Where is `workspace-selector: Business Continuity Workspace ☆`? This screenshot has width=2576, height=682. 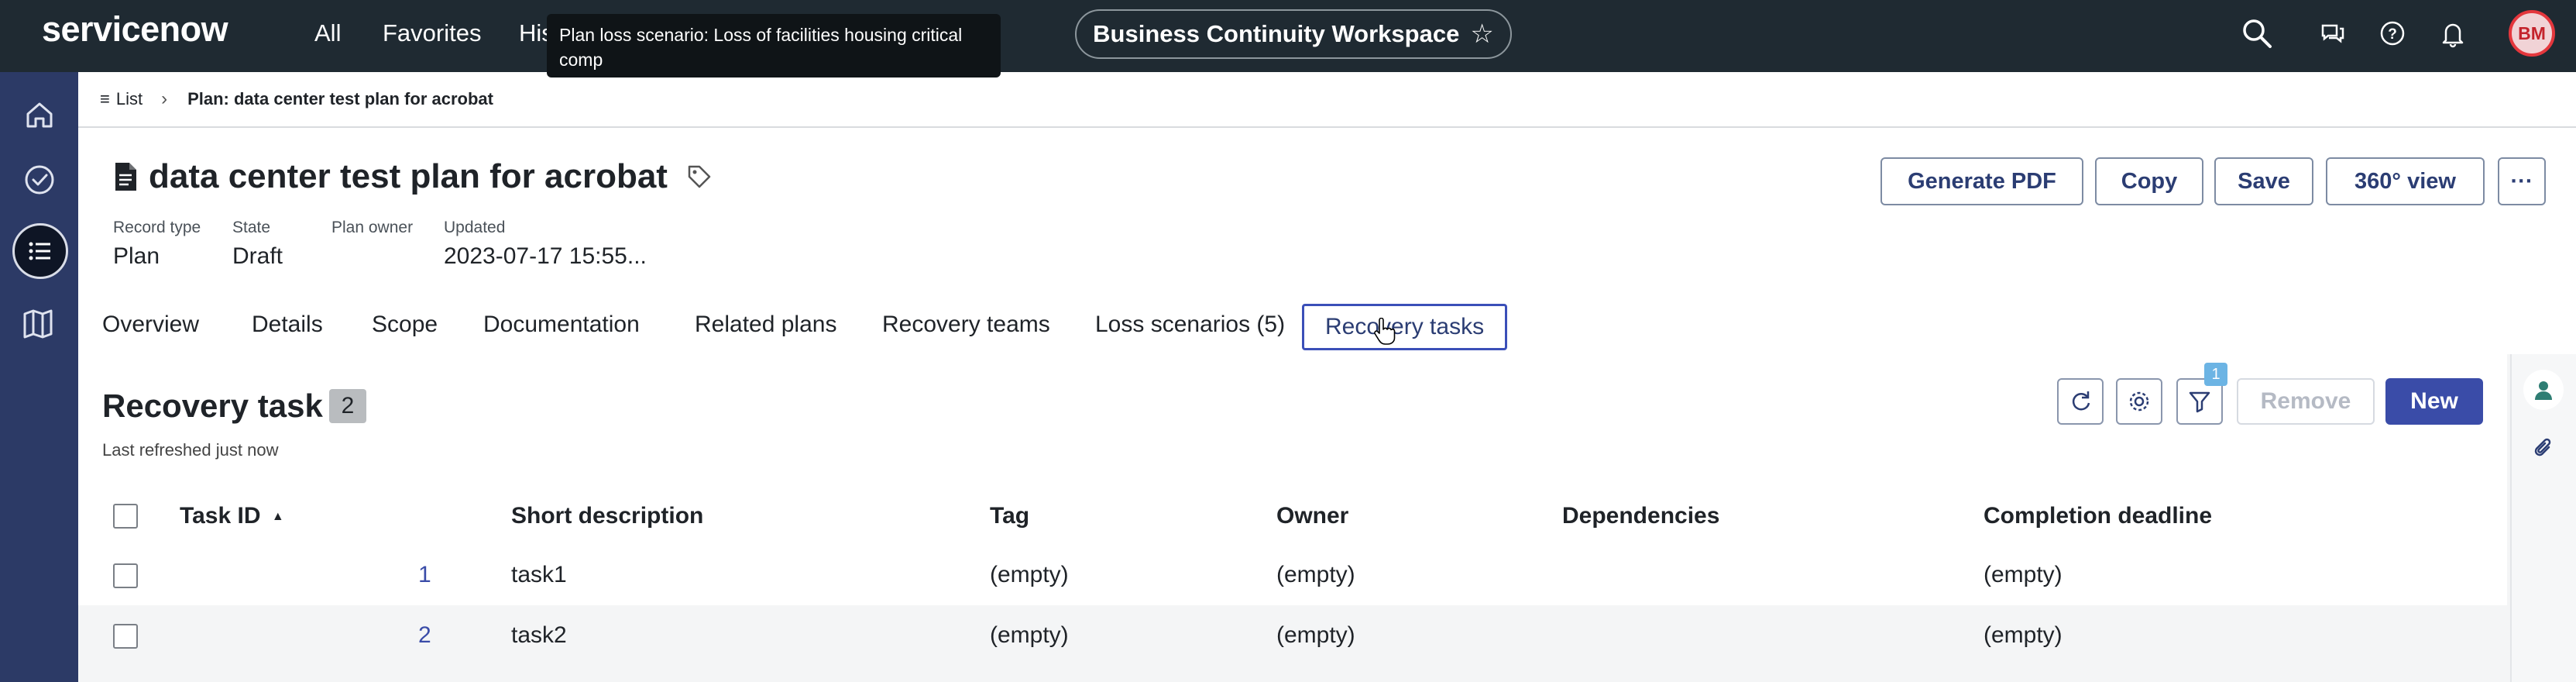
workspace-selector: Business Continuity Workspace ☆ is located at coordinates (1293, 34).